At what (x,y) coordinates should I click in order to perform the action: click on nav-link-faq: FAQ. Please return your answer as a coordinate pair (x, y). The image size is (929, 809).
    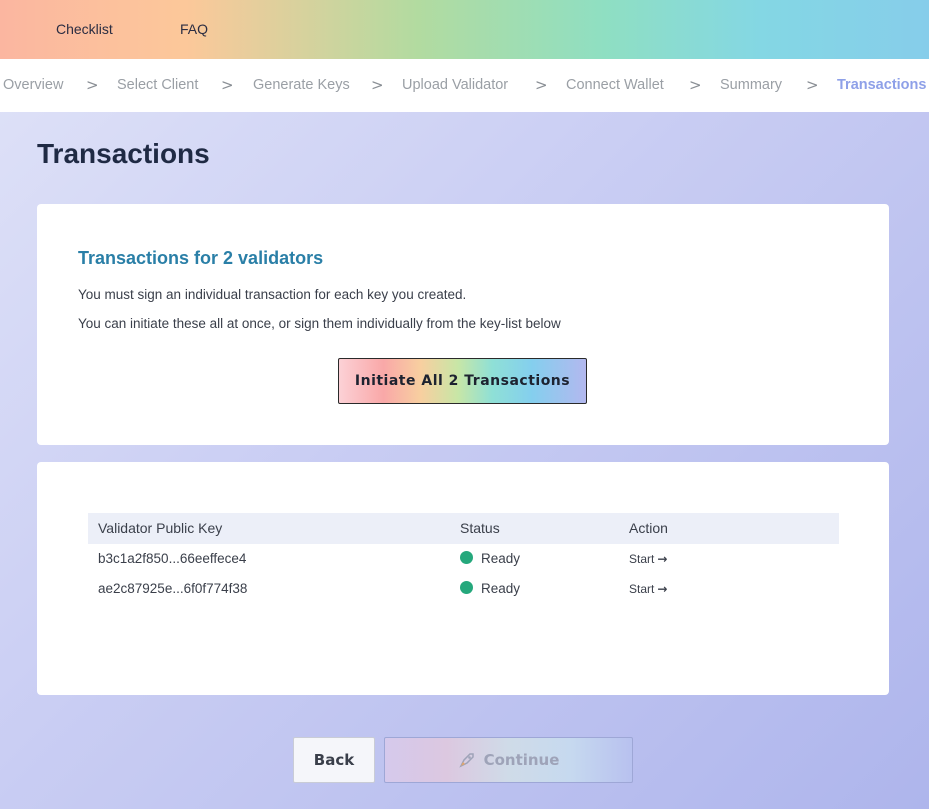
    Looking at the image, I should click on (194, 29).